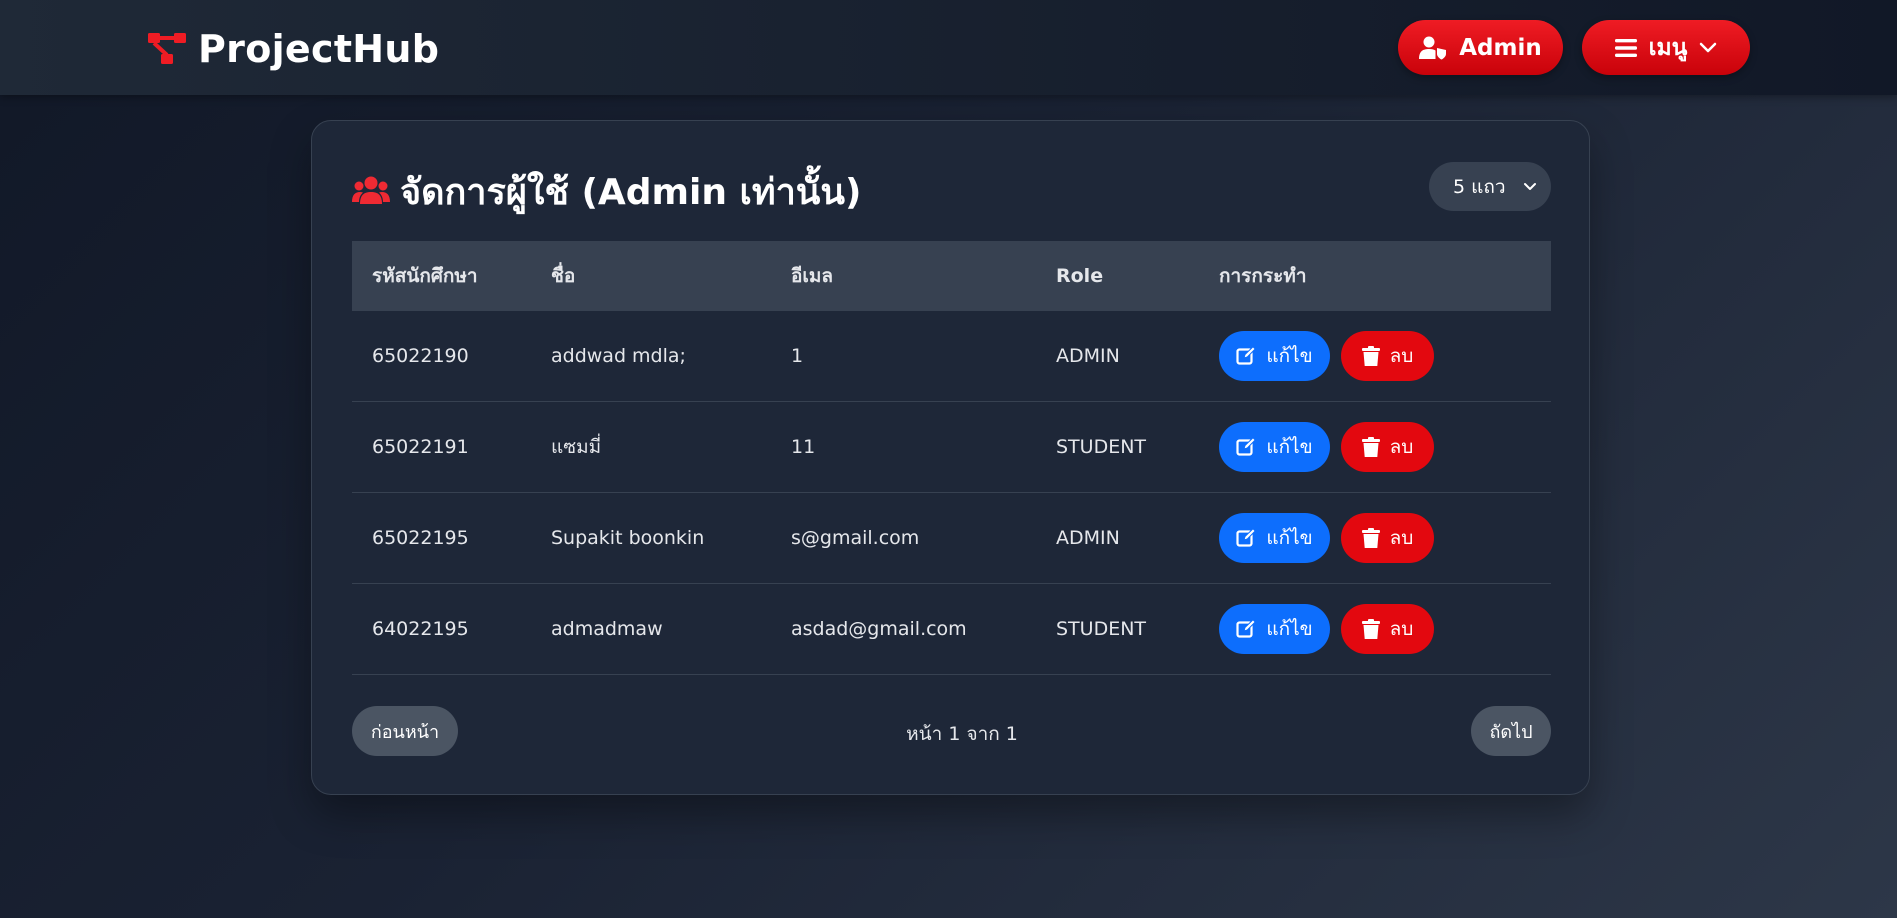  I want to click on page-title: จัดการผู้ใช้ (Admin เท่านั้น), so click(606, 191).